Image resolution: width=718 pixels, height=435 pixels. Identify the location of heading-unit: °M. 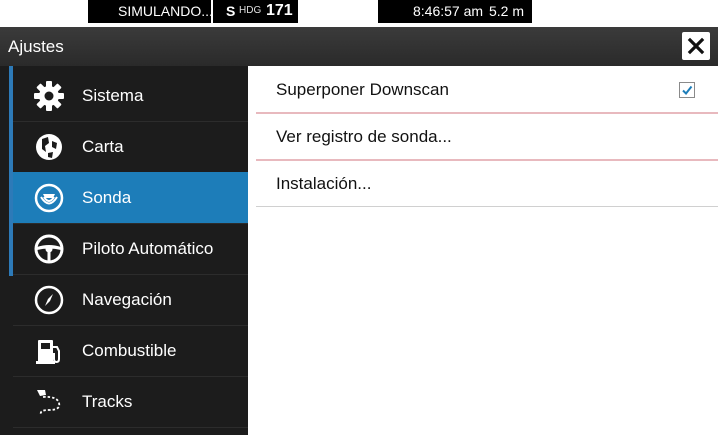
(304, 9).